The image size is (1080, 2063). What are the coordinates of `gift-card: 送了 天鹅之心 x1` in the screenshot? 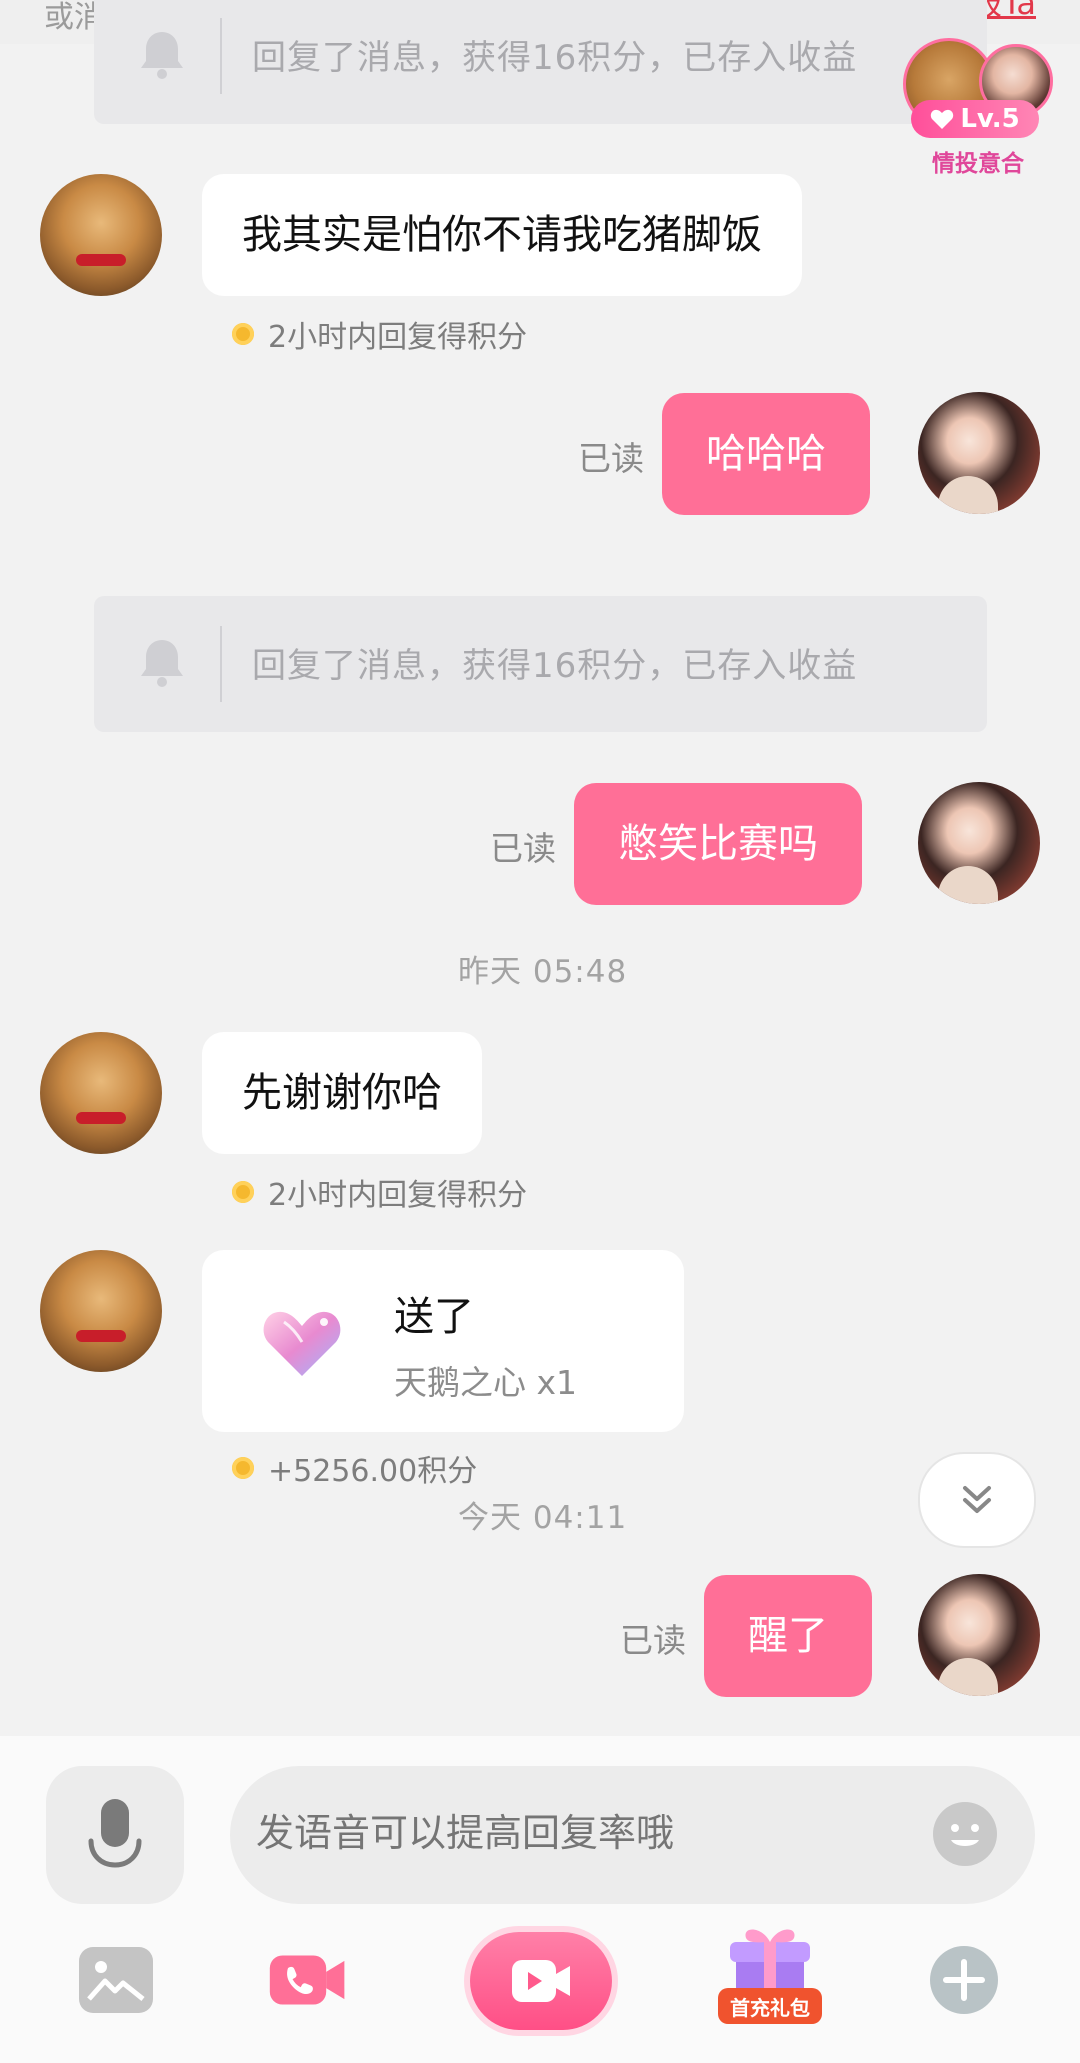 It's located at (443, 1341).